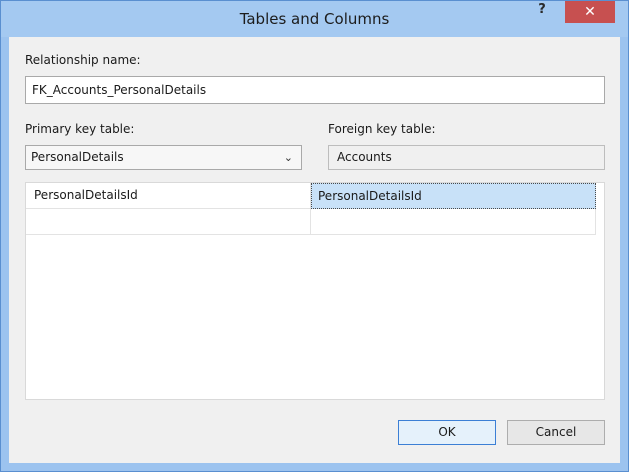 This screenshot has width=629, height=472. What do you see at coordinates (86, 195) in the screenshot?
I see `primary-column-name: PersonalDetailsId` at bounding box center [86, 195].